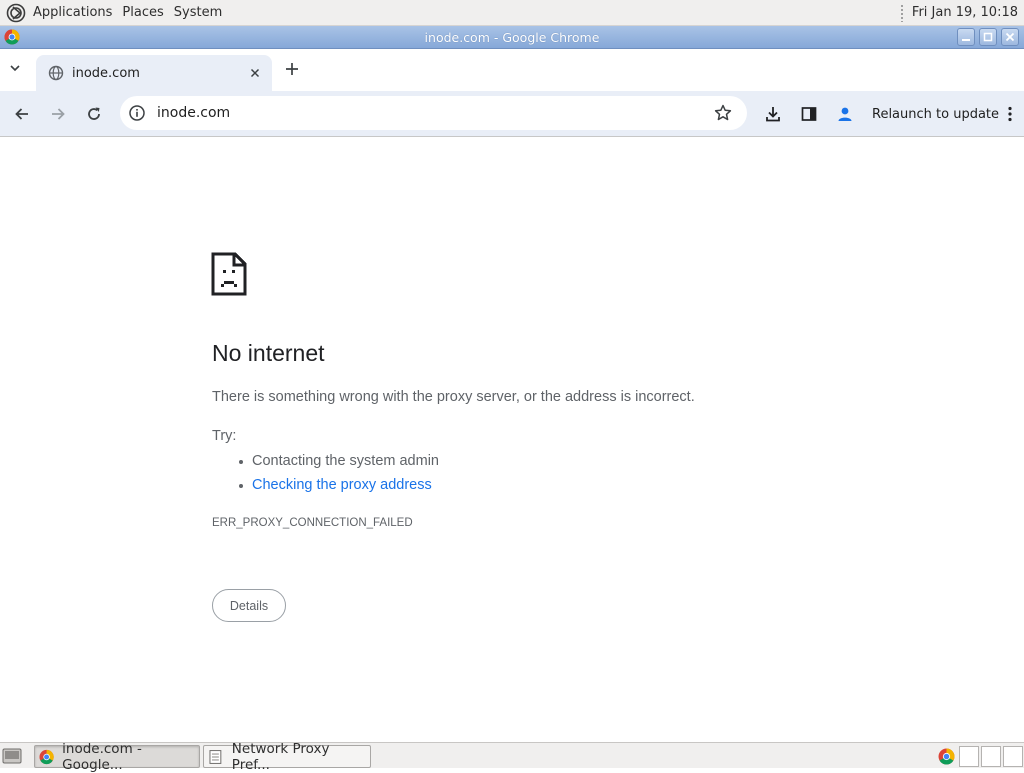  I want to click on arrow-right-icon, so click(58, 114).